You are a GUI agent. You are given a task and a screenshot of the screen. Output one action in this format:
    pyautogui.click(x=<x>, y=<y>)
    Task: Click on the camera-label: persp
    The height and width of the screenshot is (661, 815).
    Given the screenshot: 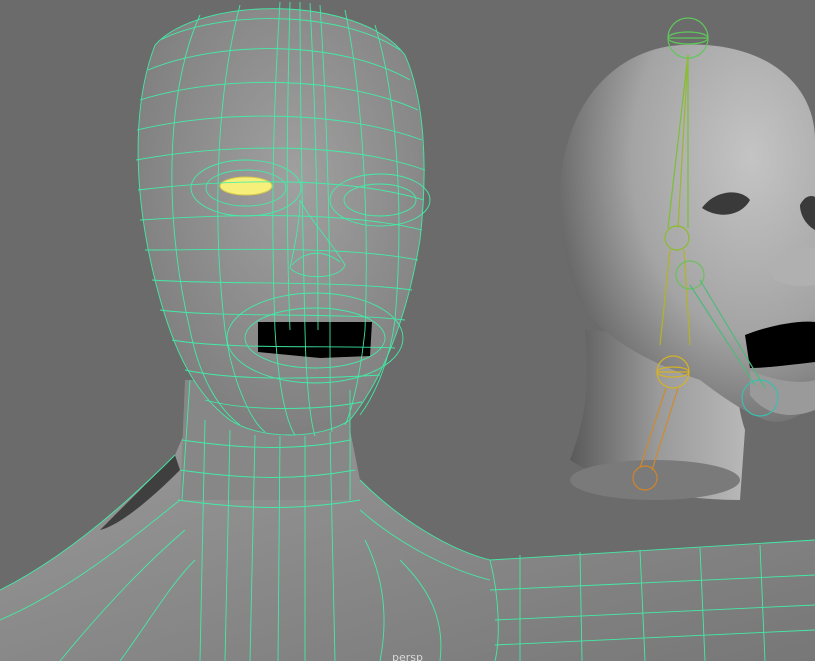 What is the action you would take?
    pyautogui.click(x=407, y=656)
    